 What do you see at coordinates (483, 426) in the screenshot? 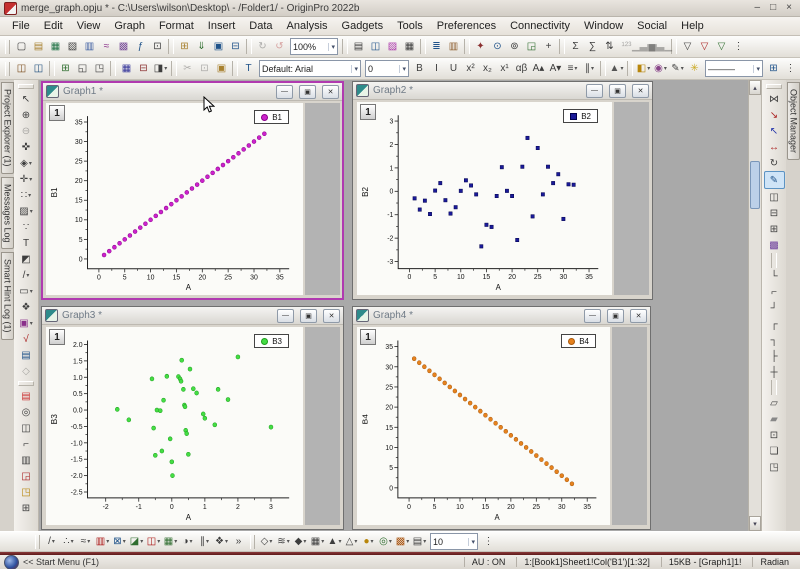
I see `graph4-plot: 0 5 10 15 20 25 30 35 0 5 10 15 20 25 30 35 A B4` at bounding box center [483, 426].